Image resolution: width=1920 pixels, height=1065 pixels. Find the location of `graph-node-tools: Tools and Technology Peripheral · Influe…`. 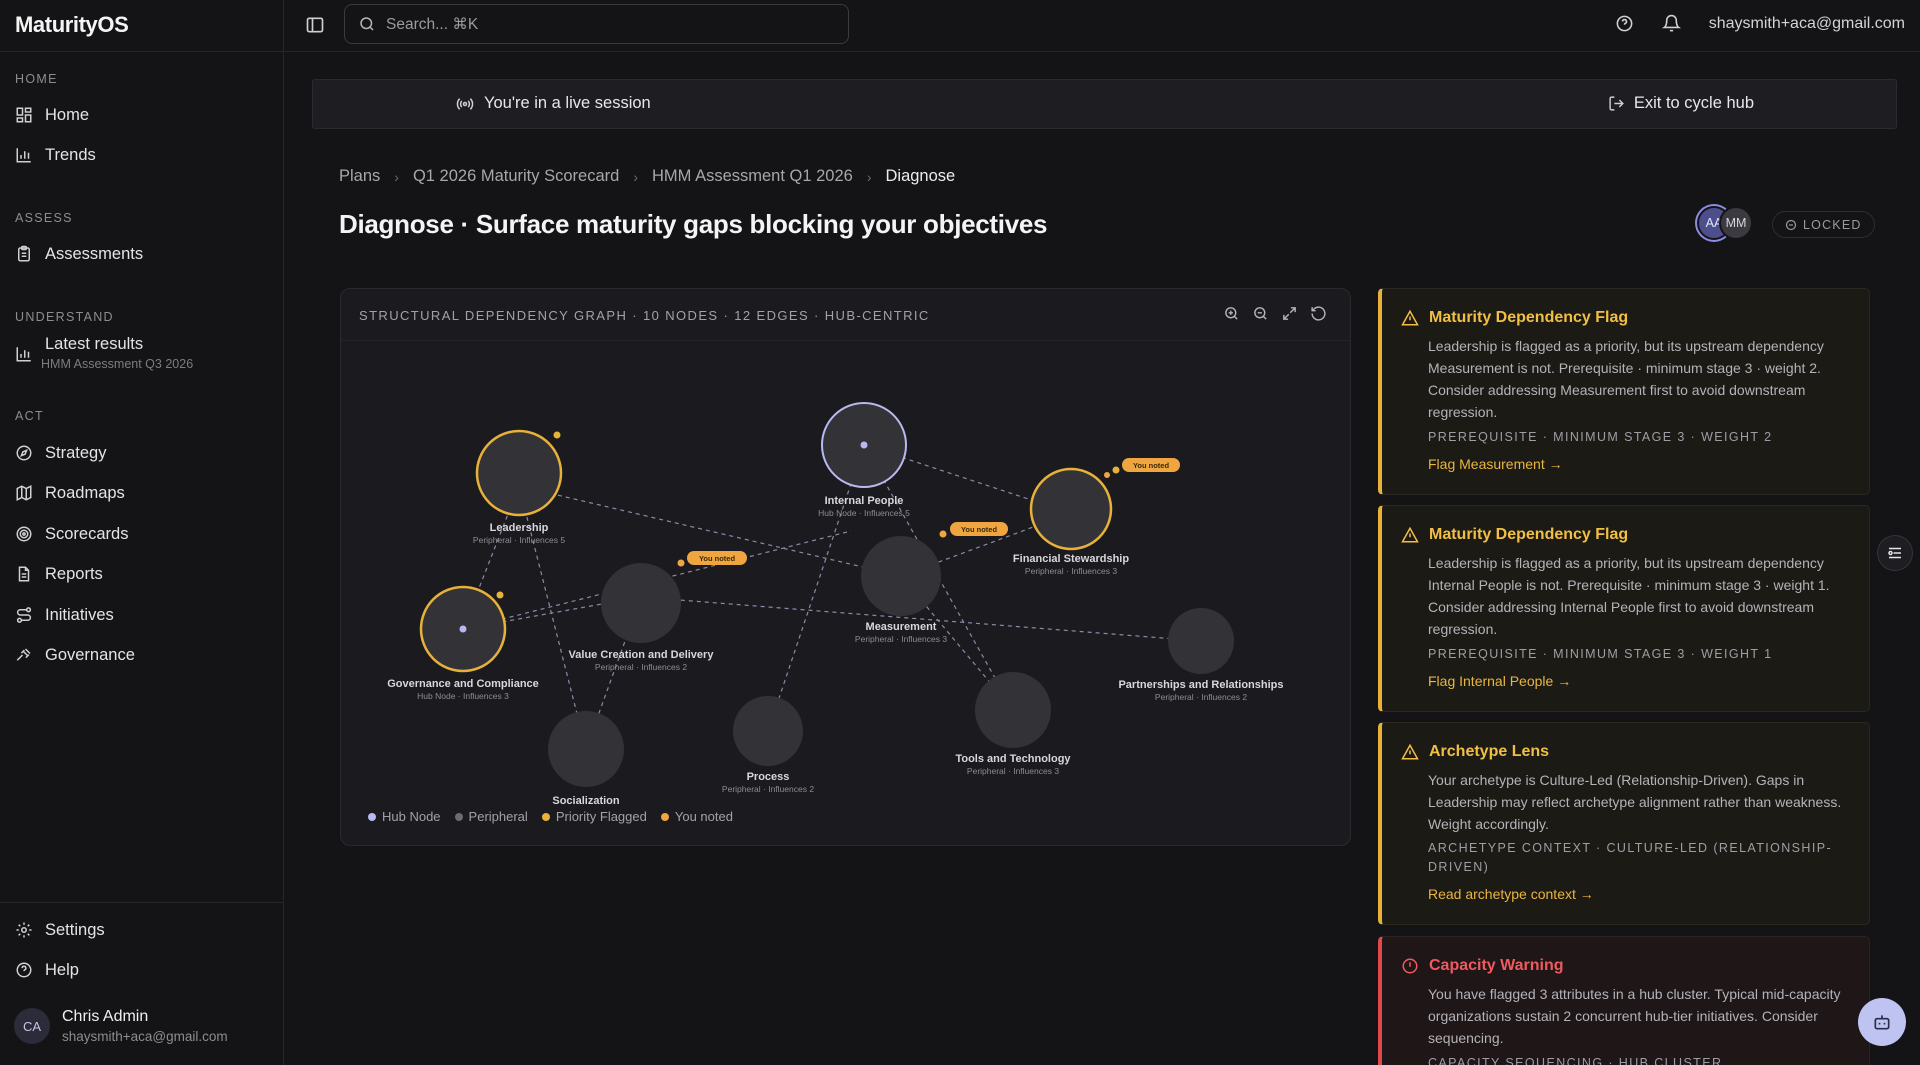

graph-node-tools: Tools and Technology Peripheral · Influe… is located at coordinates (1013, 724).